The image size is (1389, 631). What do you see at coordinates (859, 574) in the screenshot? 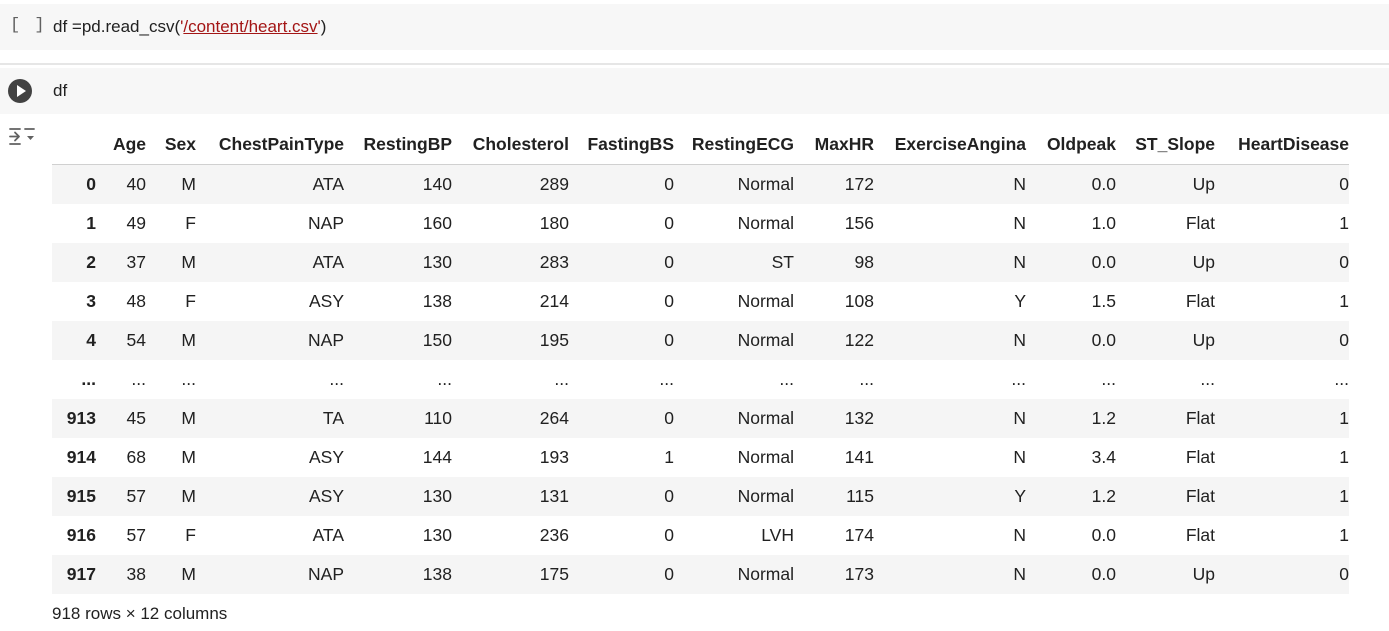
I see `table-cell: 173` at bounding box center [859, 574].